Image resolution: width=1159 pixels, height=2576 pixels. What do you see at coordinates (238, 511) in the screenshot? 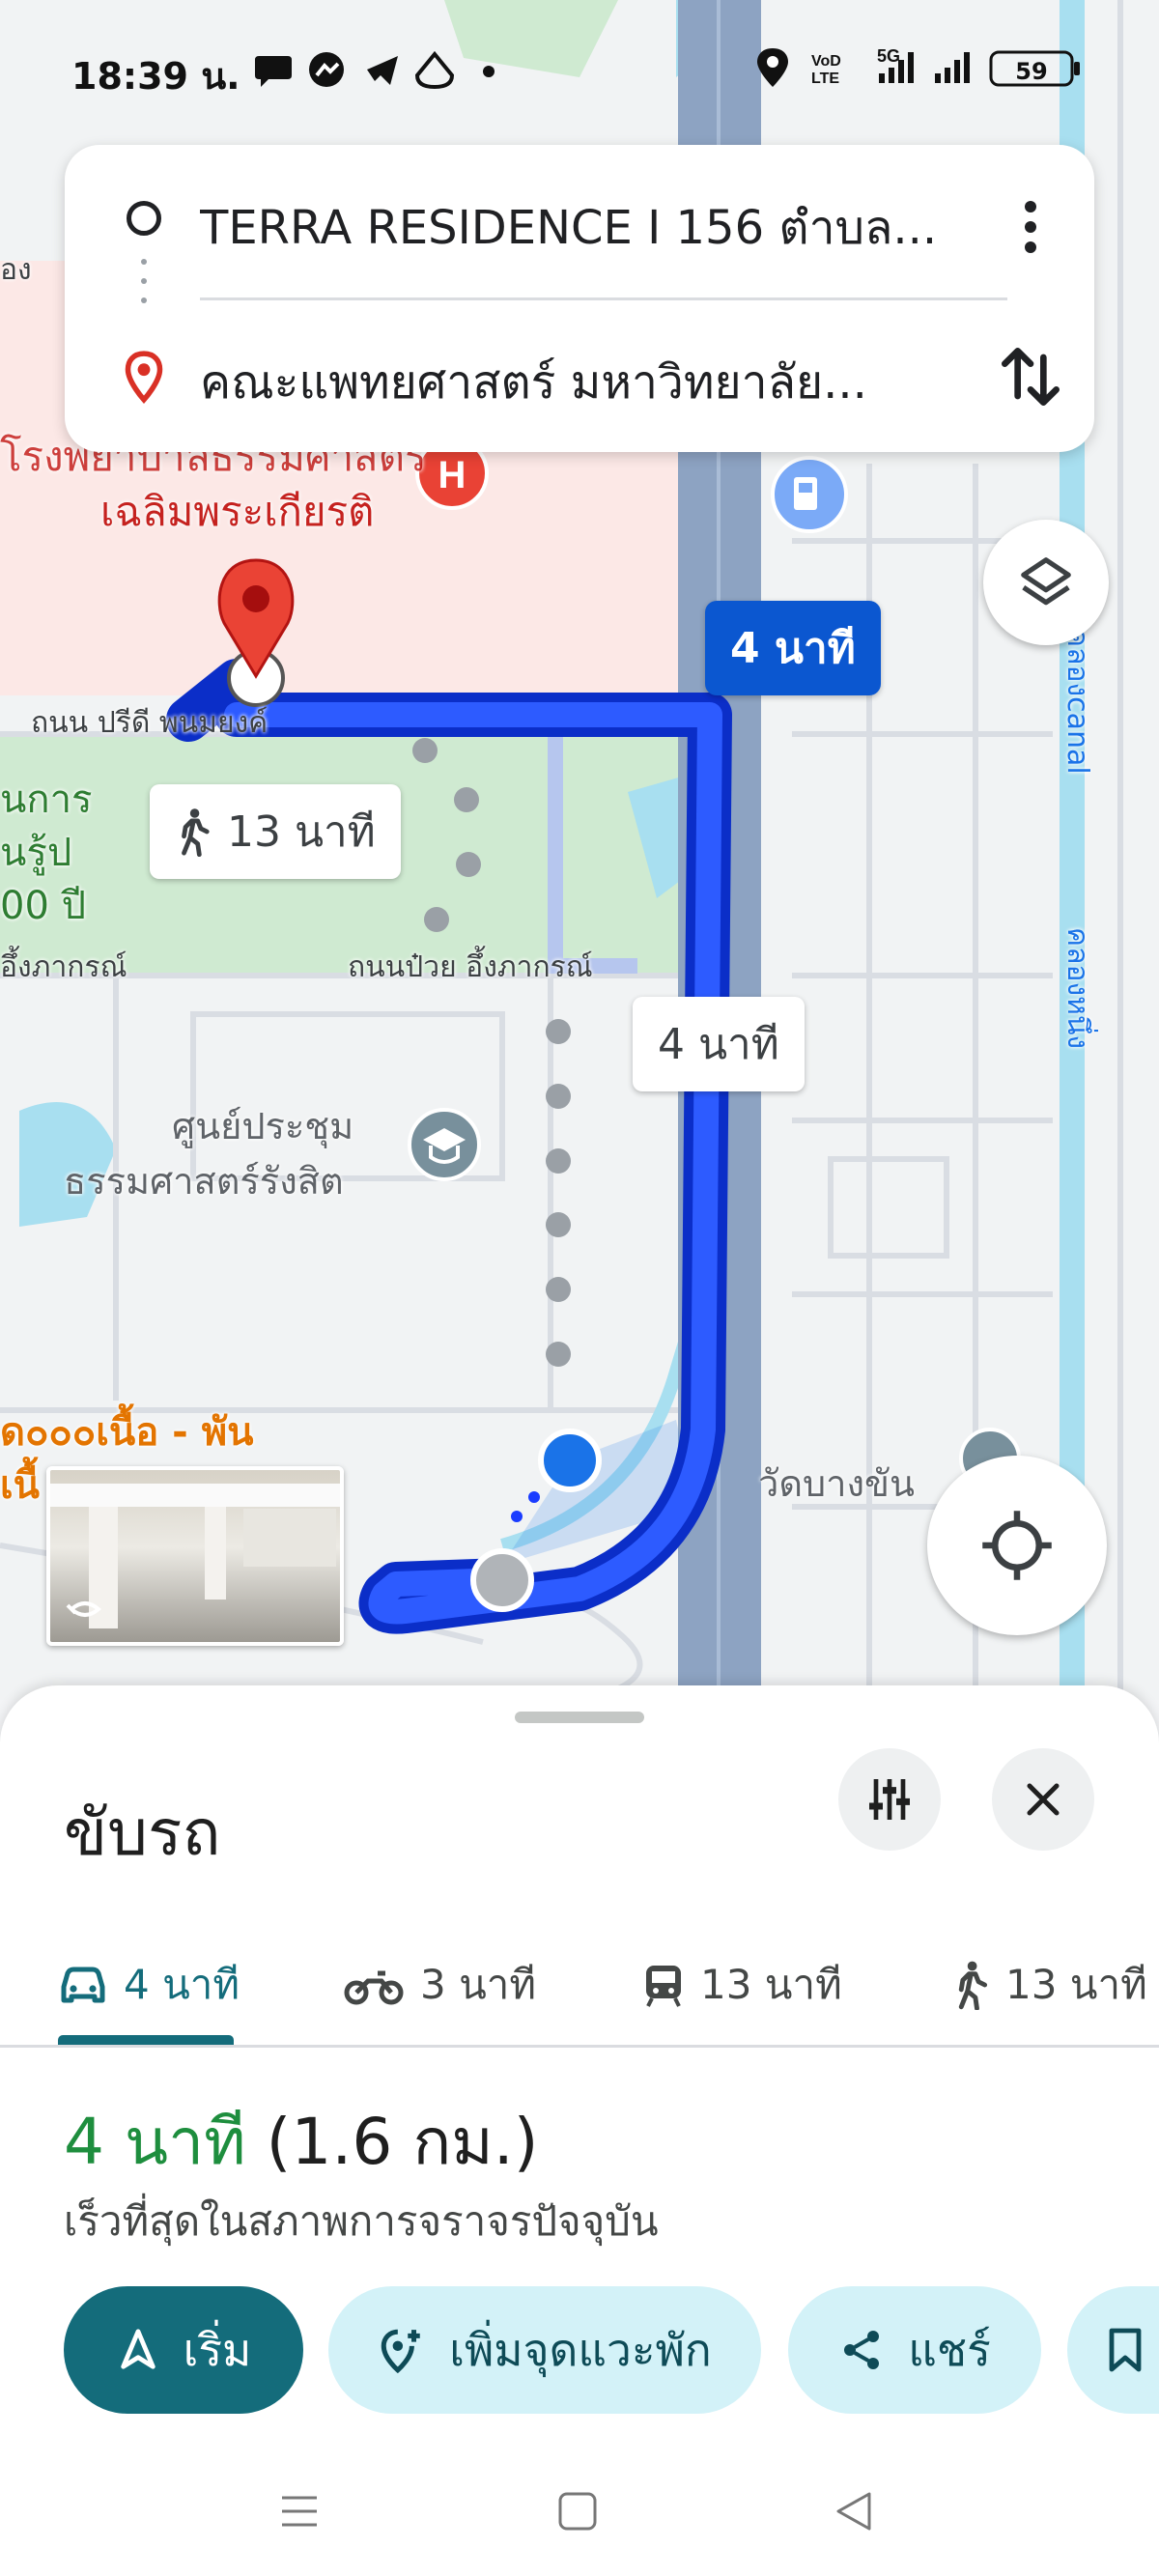
I see `map-label-hospital-line2: เฉลิมพระเกียรติ` at bounding box center [238, 511].